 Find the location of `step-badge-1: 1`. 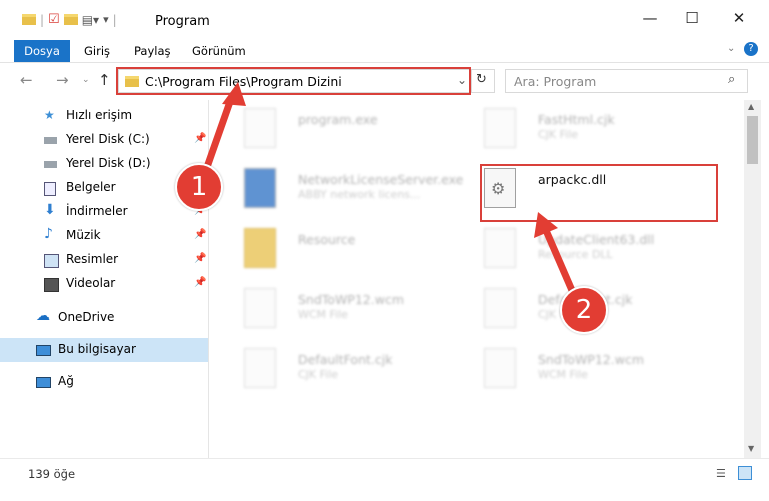

step-badge-1: 1 is located at coordinates (199, 187).